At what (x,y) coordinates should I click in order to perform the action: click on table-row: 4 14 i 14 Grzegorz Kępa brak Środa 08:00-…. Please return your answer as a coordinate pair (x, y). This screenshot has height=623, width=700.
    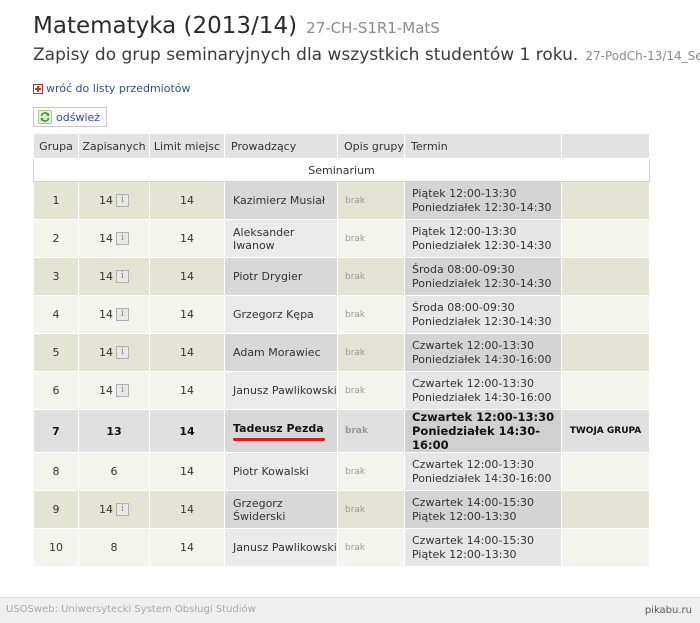
    Looking at the image, I should click on (341, 314).